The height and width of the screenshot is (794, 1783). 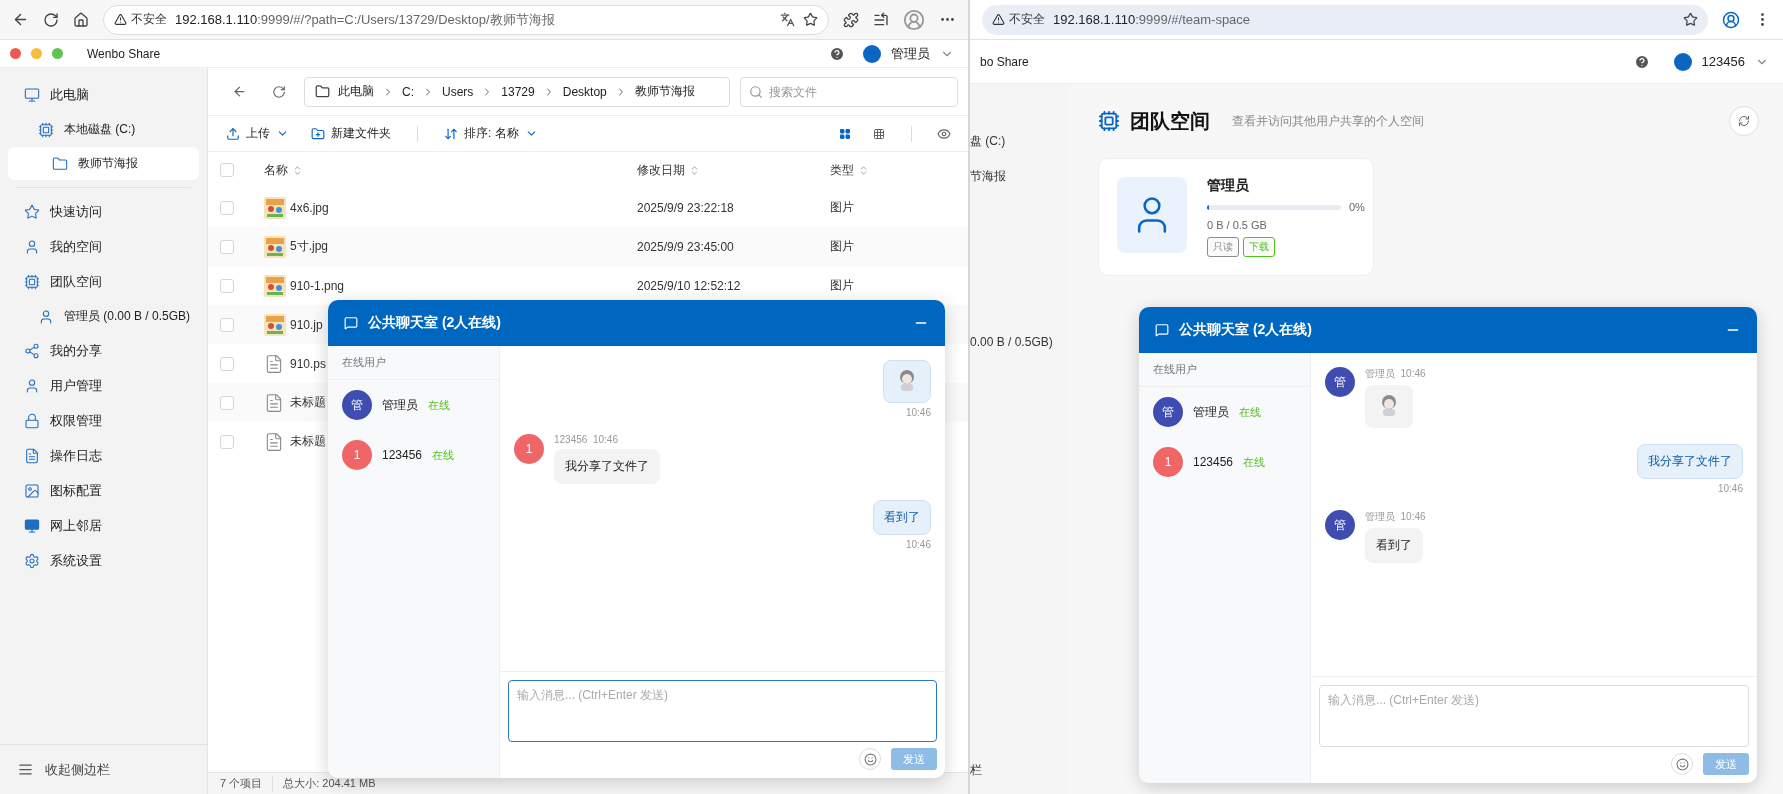 I want to click on sidebar-item: 节海报, so click(x=1019, y=176).